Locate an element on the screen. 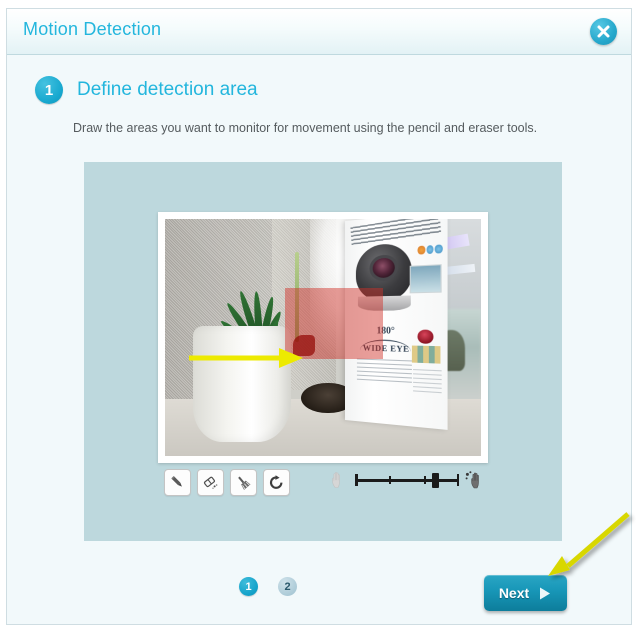  eraser-tool is located at coordinates (210, 482).